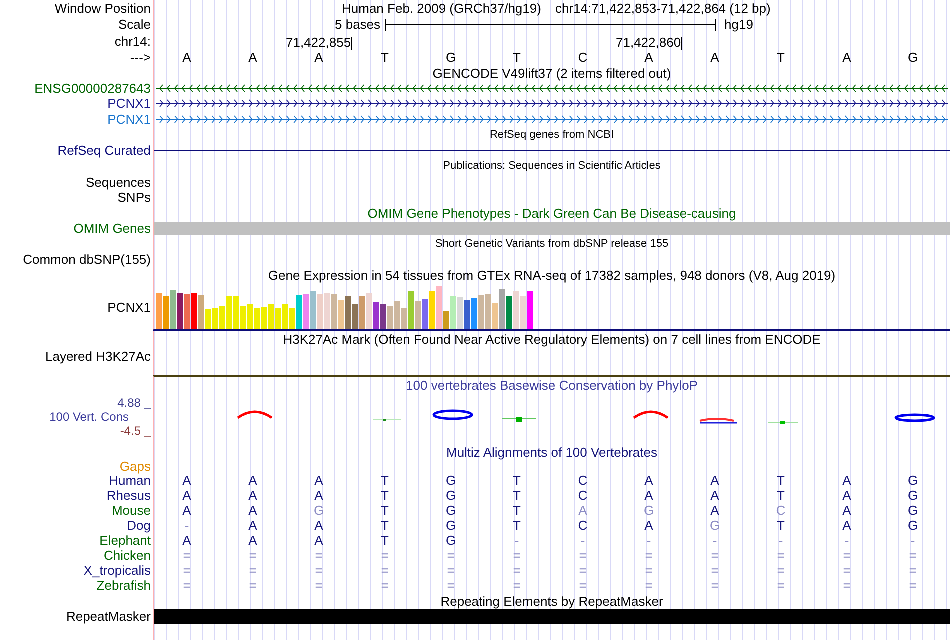 This screenshot has width=950, height=640. I want to click on species-label: Elephant, so click(125, 540).